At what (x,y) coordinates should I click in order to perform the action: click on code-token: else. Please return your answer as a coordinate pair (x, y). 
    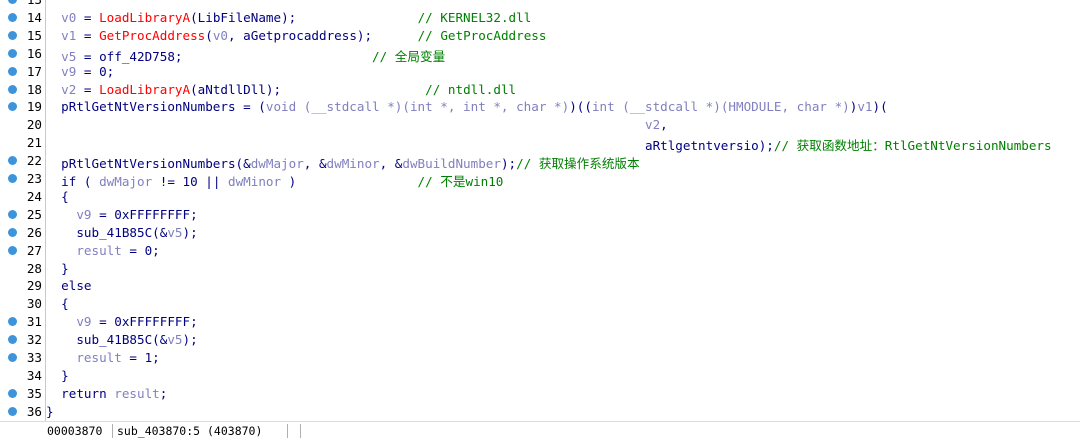
    Looking at the image, I should click on (69, 286).